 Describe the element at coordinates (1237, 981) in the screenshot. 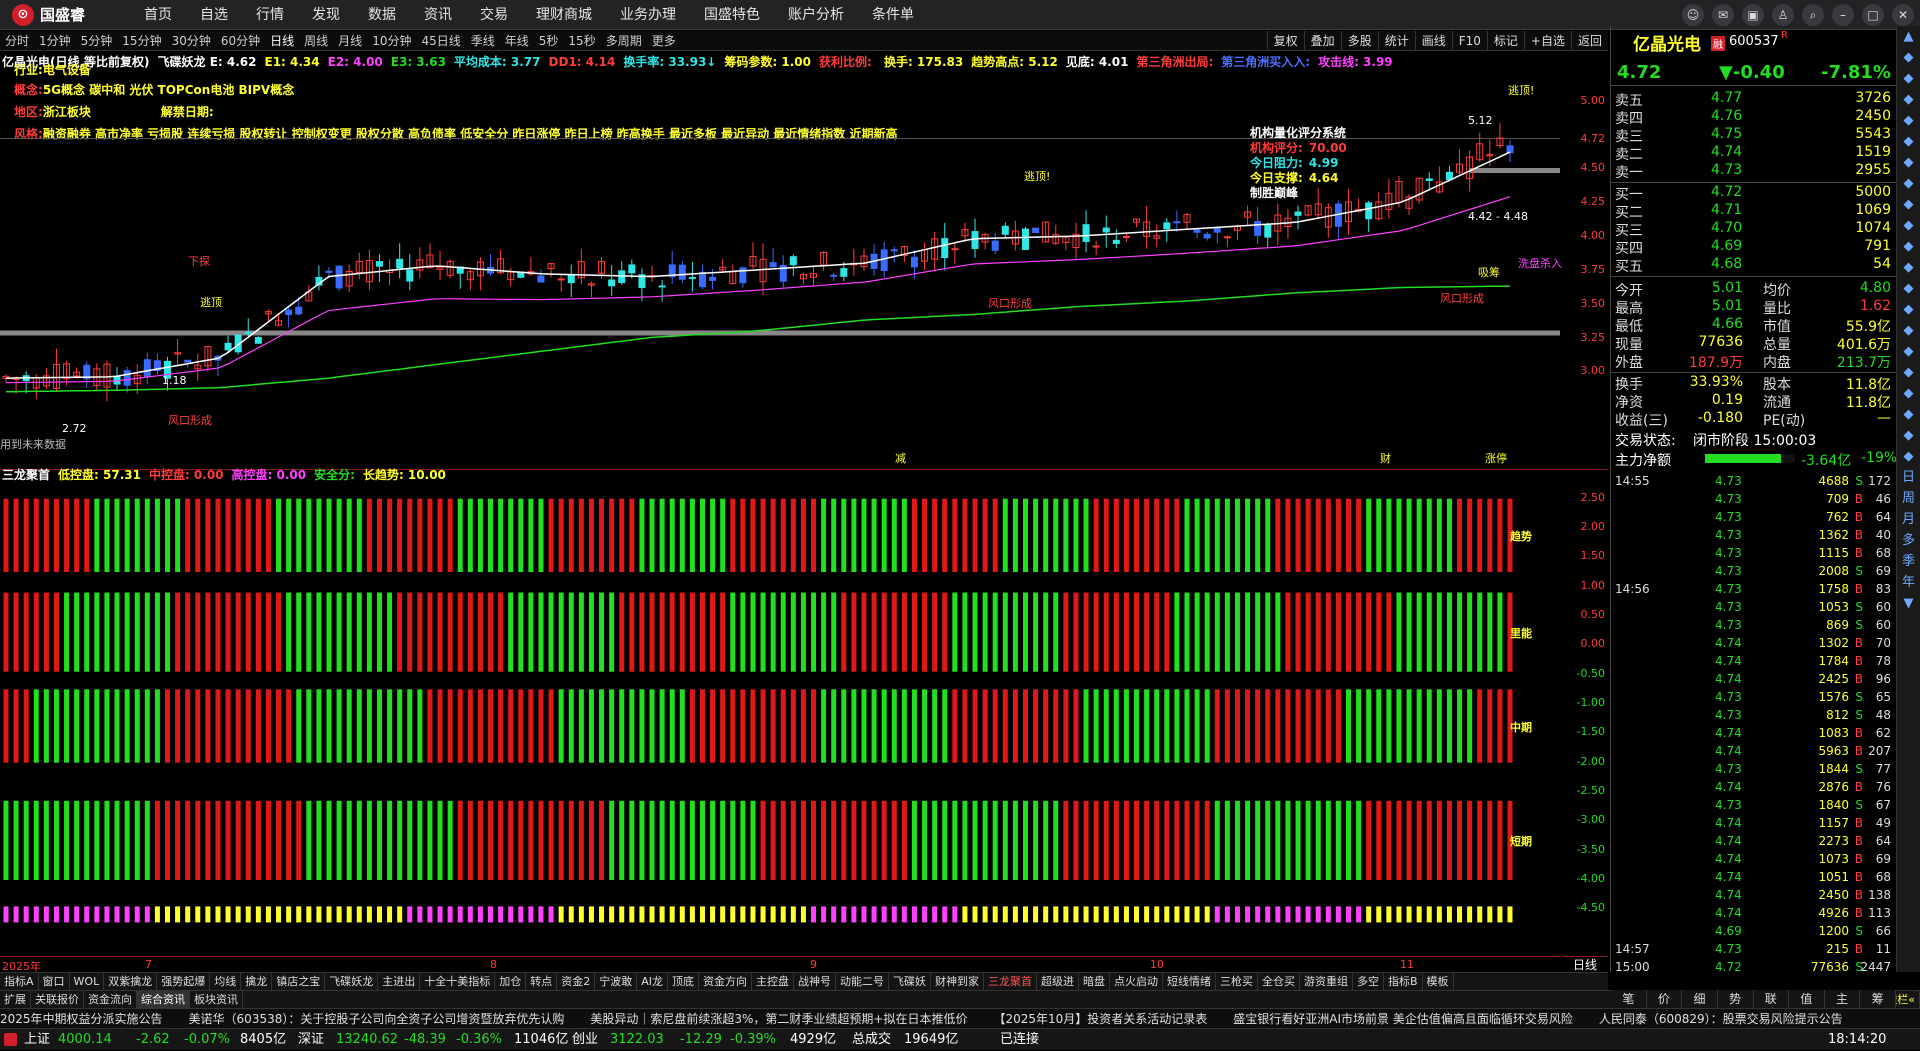

I see `indicator-tab-28: 三枪买` at that location.